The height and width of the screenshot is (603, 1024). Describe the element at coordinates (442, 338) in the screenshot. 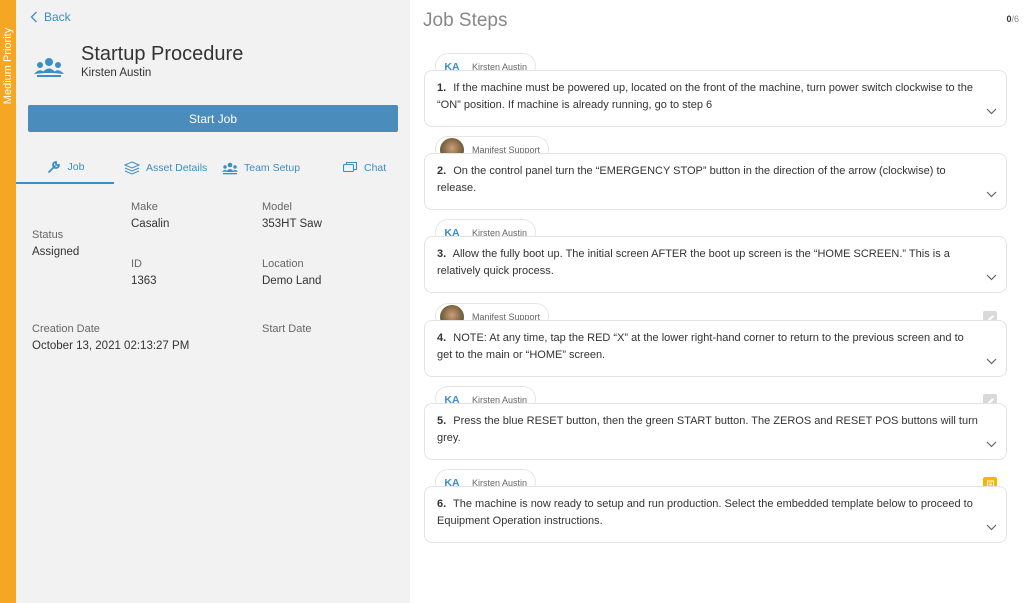

I see `step-number: 4.` at that location.